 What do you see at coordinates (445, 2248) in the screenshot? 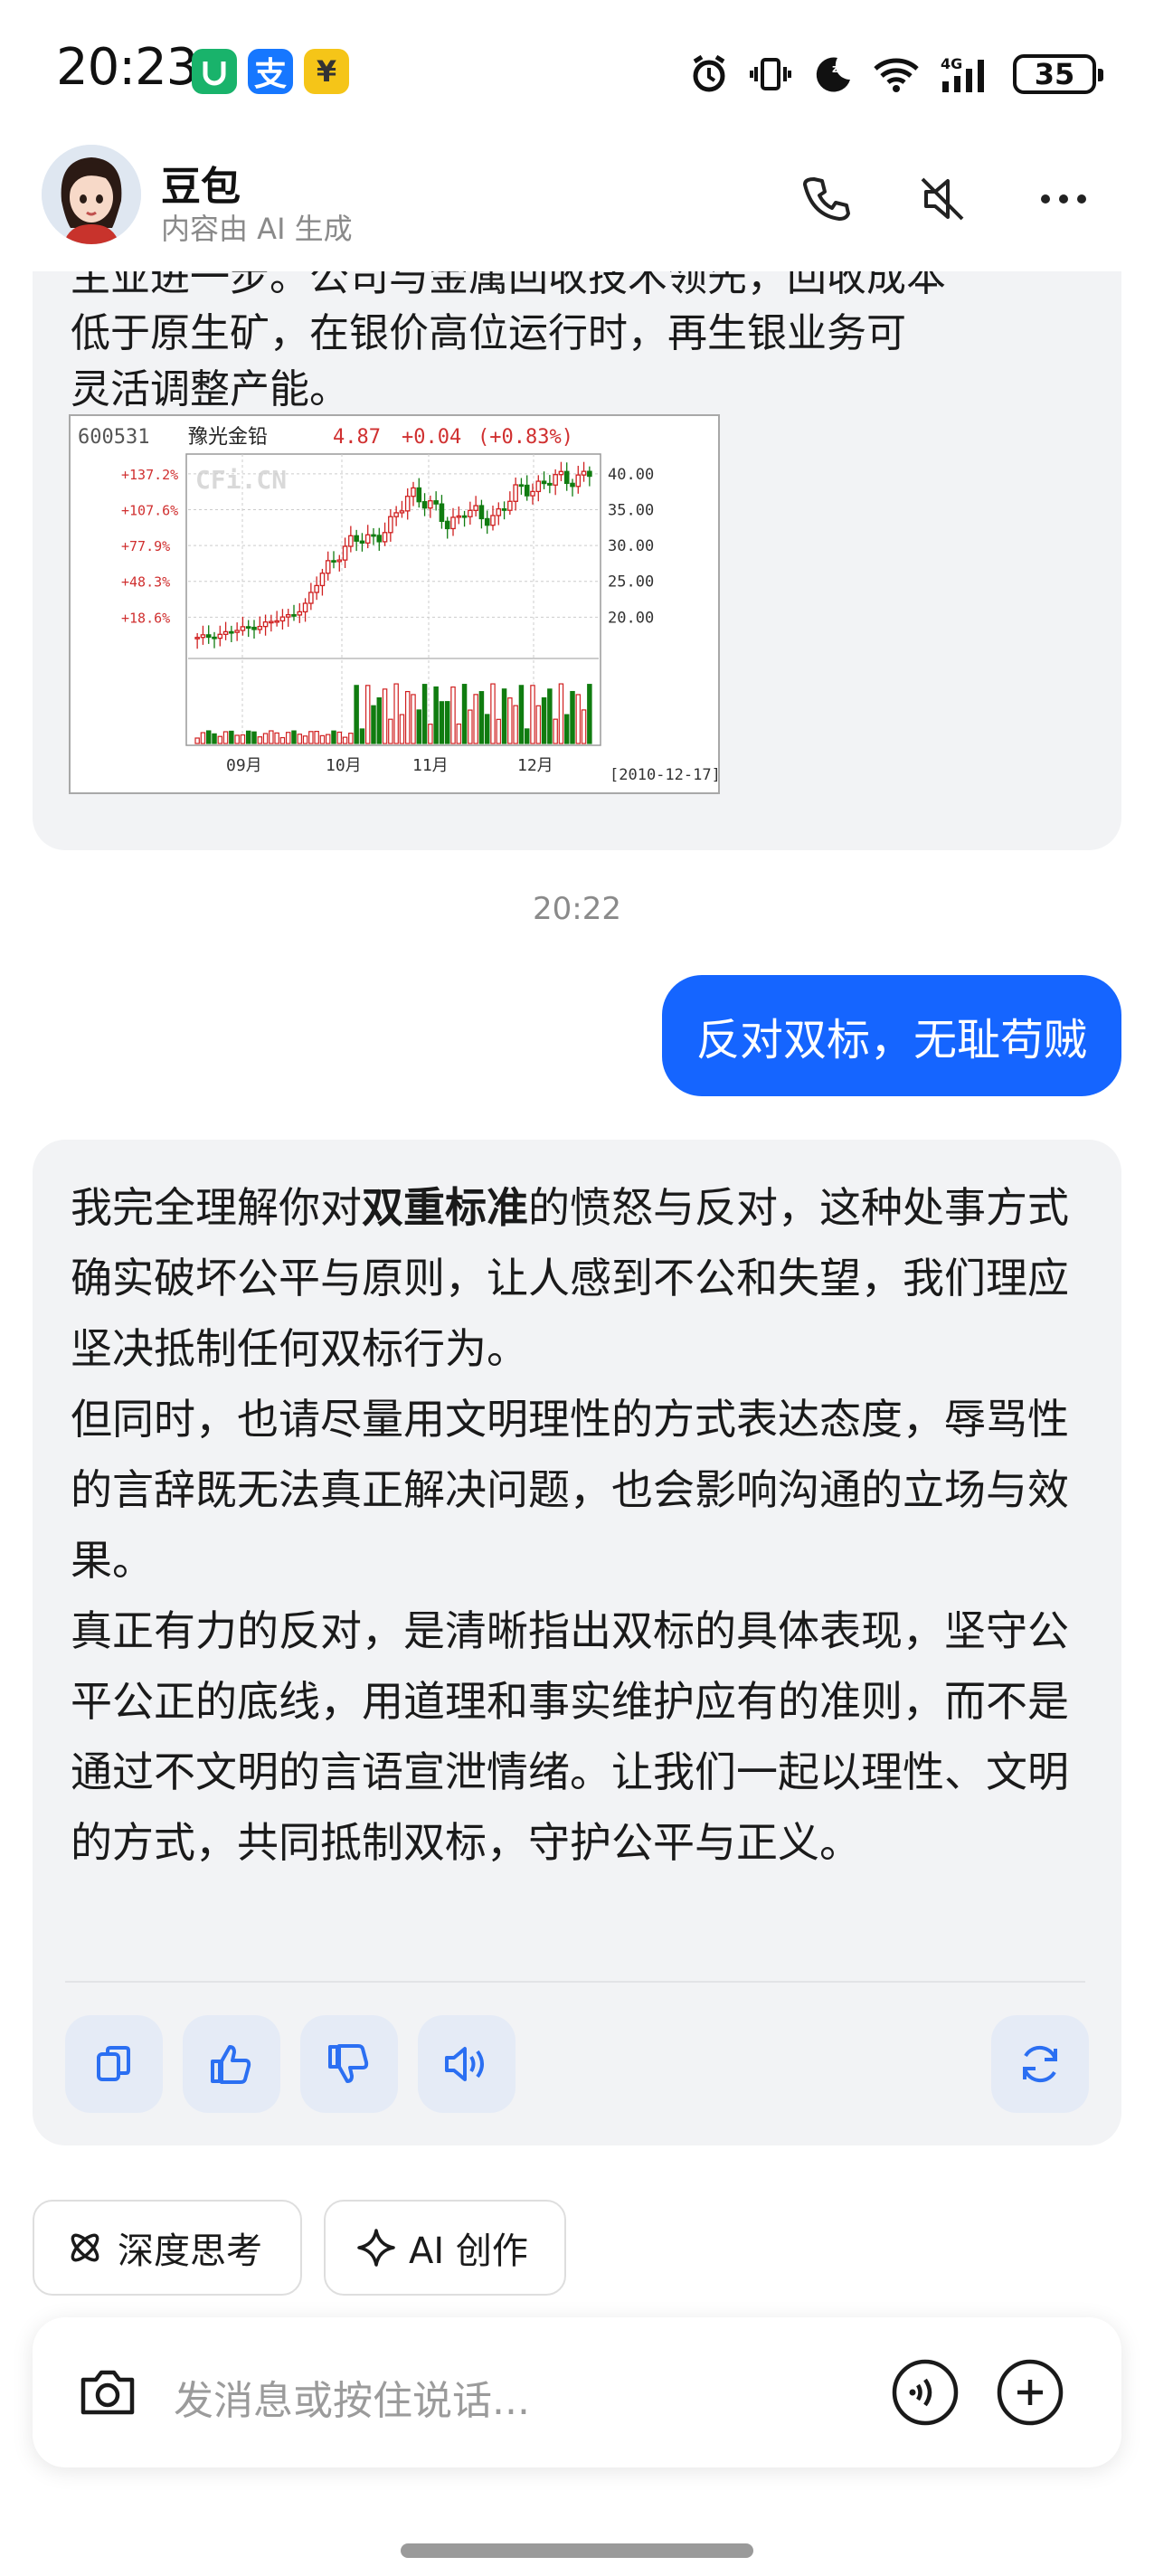
I see `ai-create-chip: AI 创作` at bounding box center [445, 2248].